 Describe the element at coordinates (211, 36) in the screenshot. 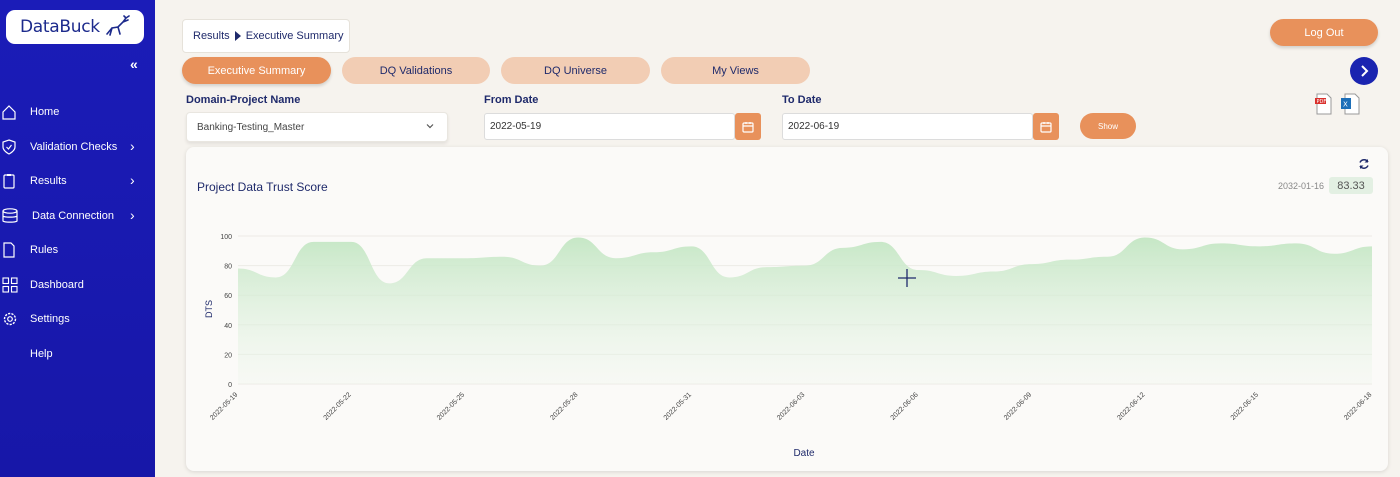

I see `breadcrumb-parent: Results` at that location.